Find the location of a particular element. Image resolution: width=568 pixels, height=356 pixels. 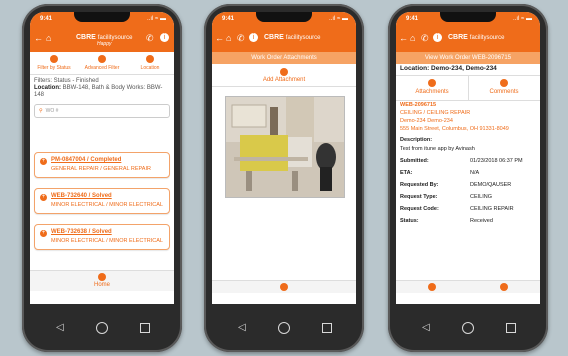

detail-value: DEMO/QAUSER is located at coordinates (491, 185).